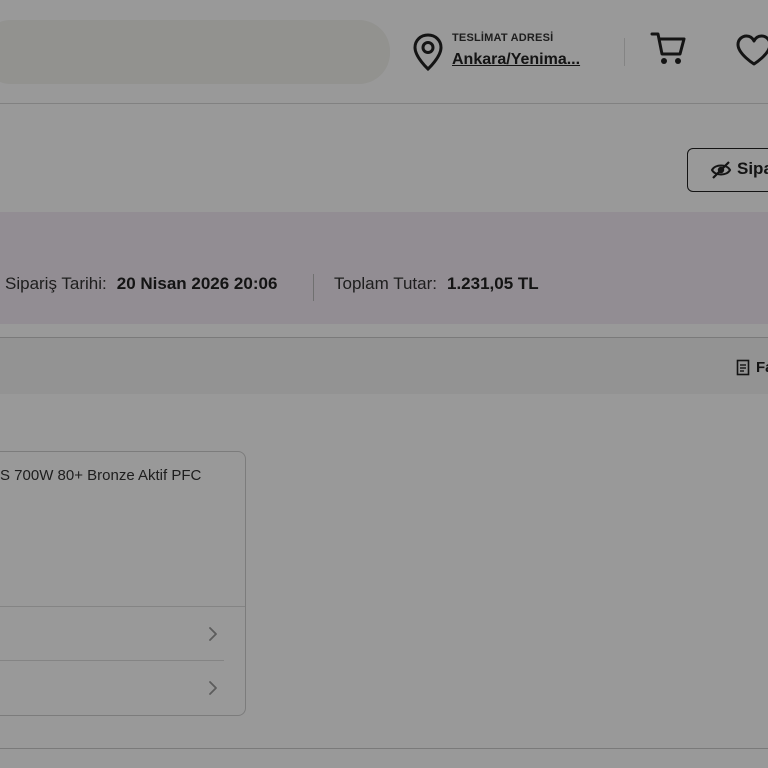 The width and height of the screenshot is (768, 768). Describe the element at coordinates (385, 283) in the screenshot. I see `order-total-label: Toplam Tutar:` at that location.